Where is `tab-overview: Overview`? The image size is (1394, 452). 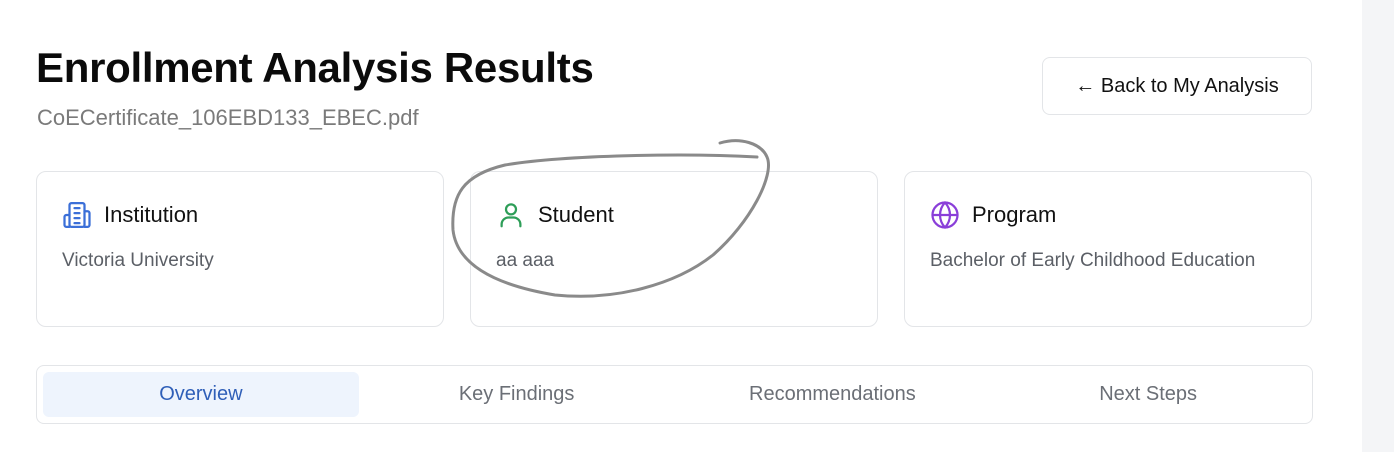
tab-overview: Overview is located at coordinates (201, 394).